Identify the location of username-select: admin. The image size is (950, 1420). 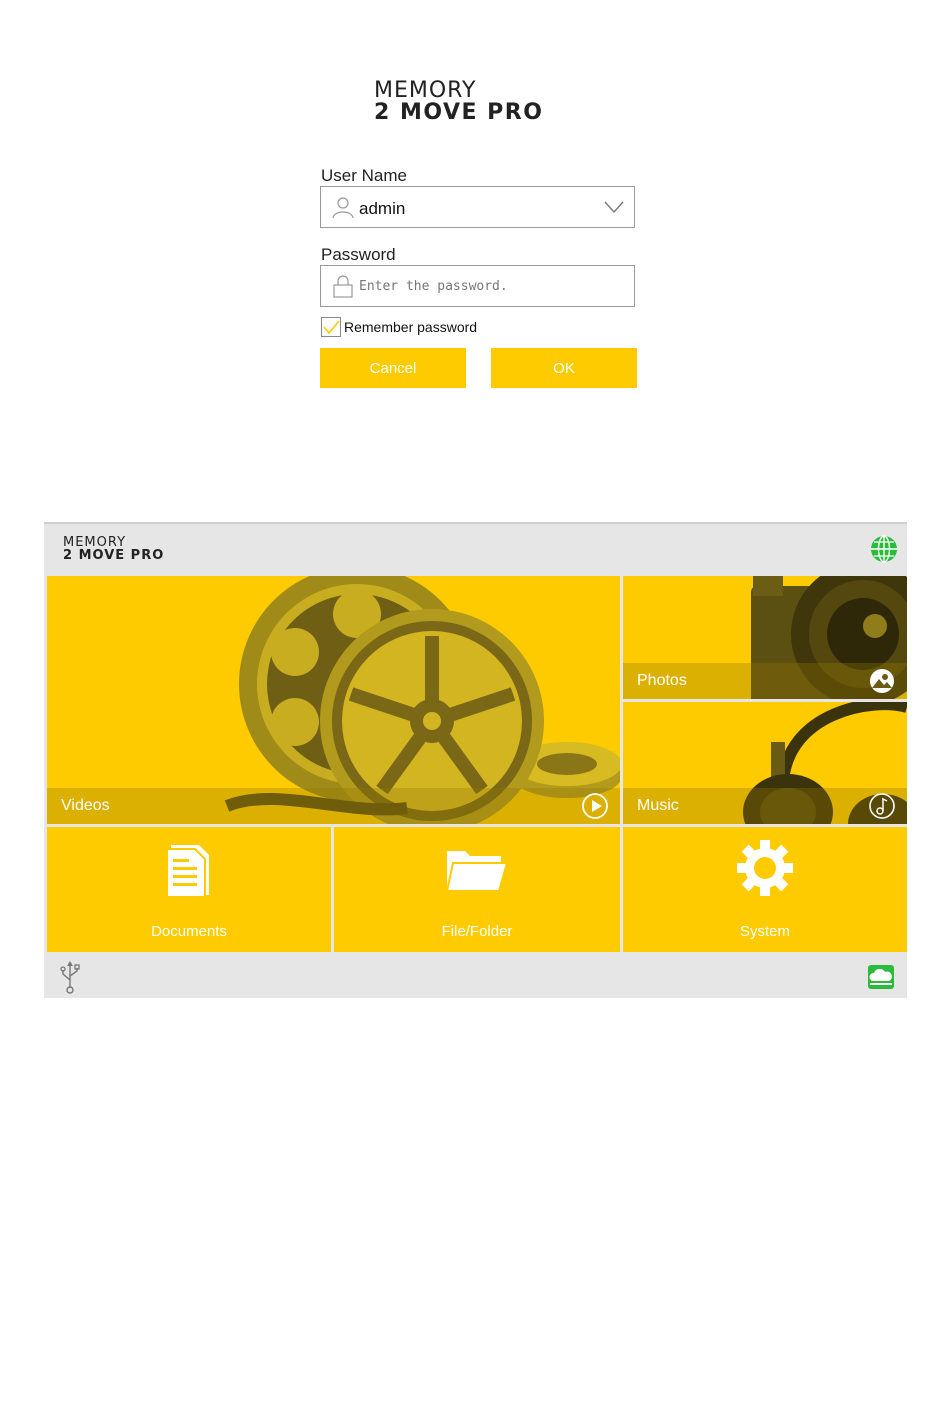
(477, 207).